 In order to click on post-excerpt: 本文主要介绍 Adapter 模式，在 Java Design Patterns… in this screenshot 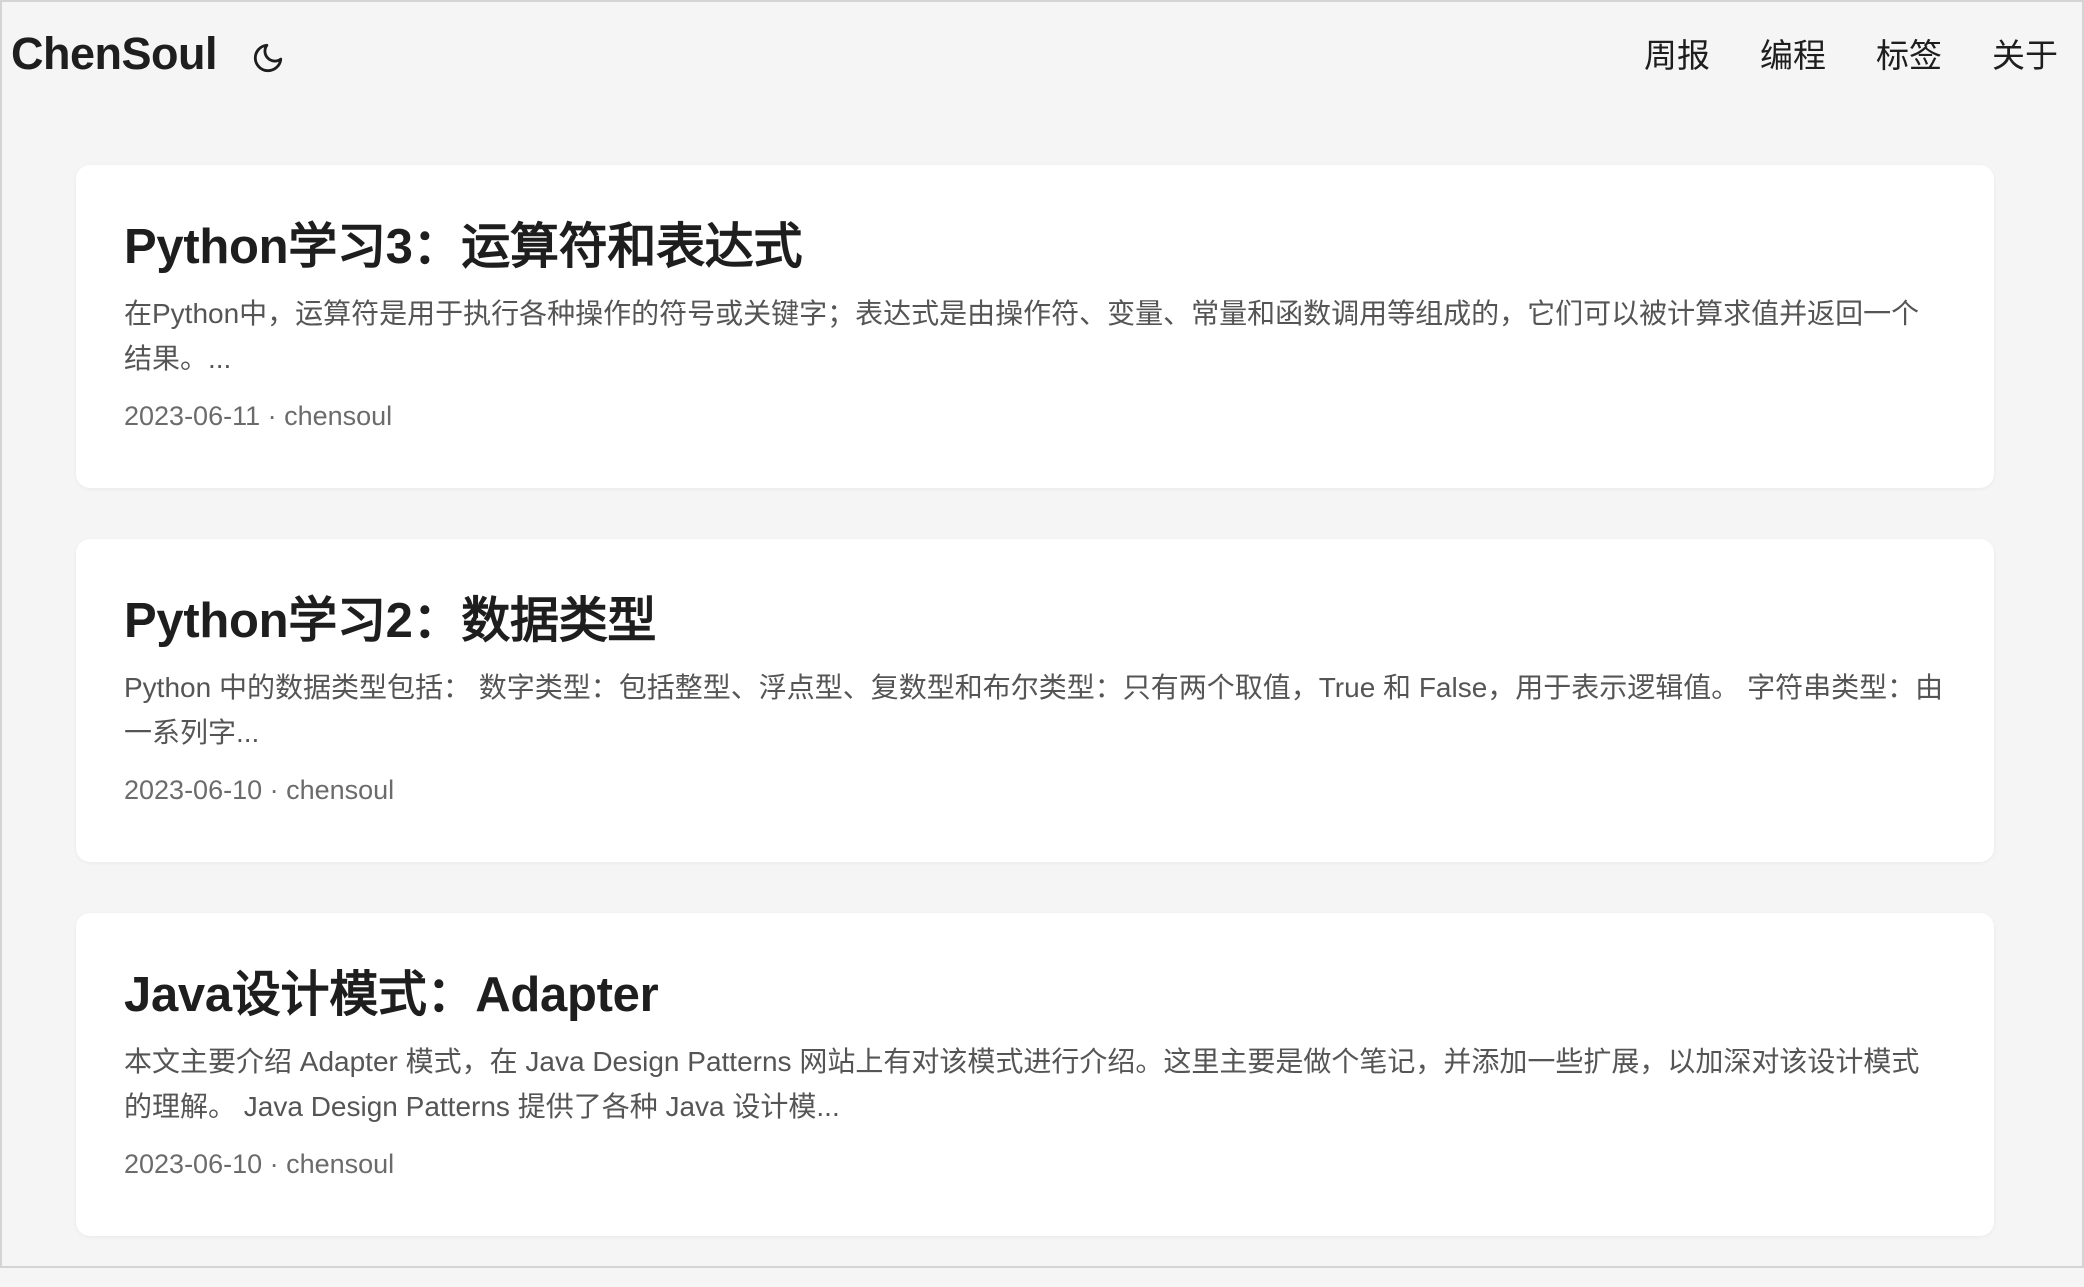, I will do `click(1022, 1084)`.